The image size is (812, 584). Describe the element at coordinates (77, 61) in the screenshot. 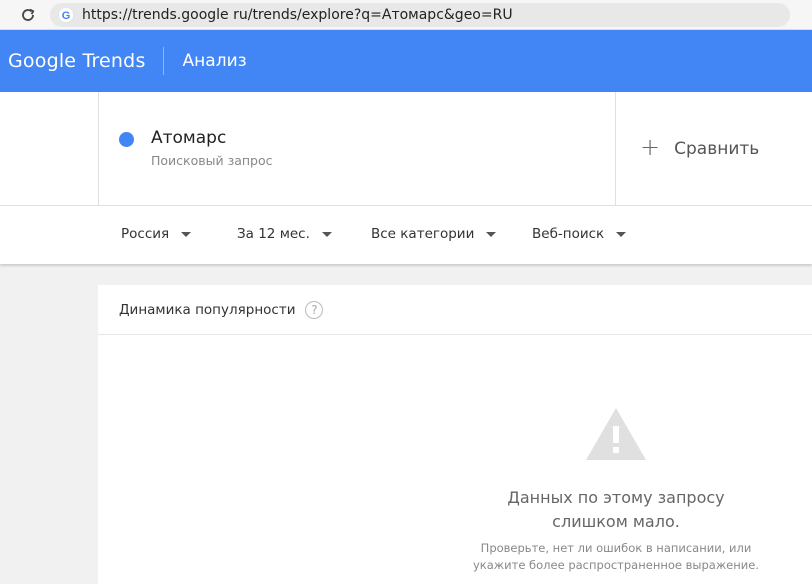

I see `google-trends-logo: Google Trends` at that location.